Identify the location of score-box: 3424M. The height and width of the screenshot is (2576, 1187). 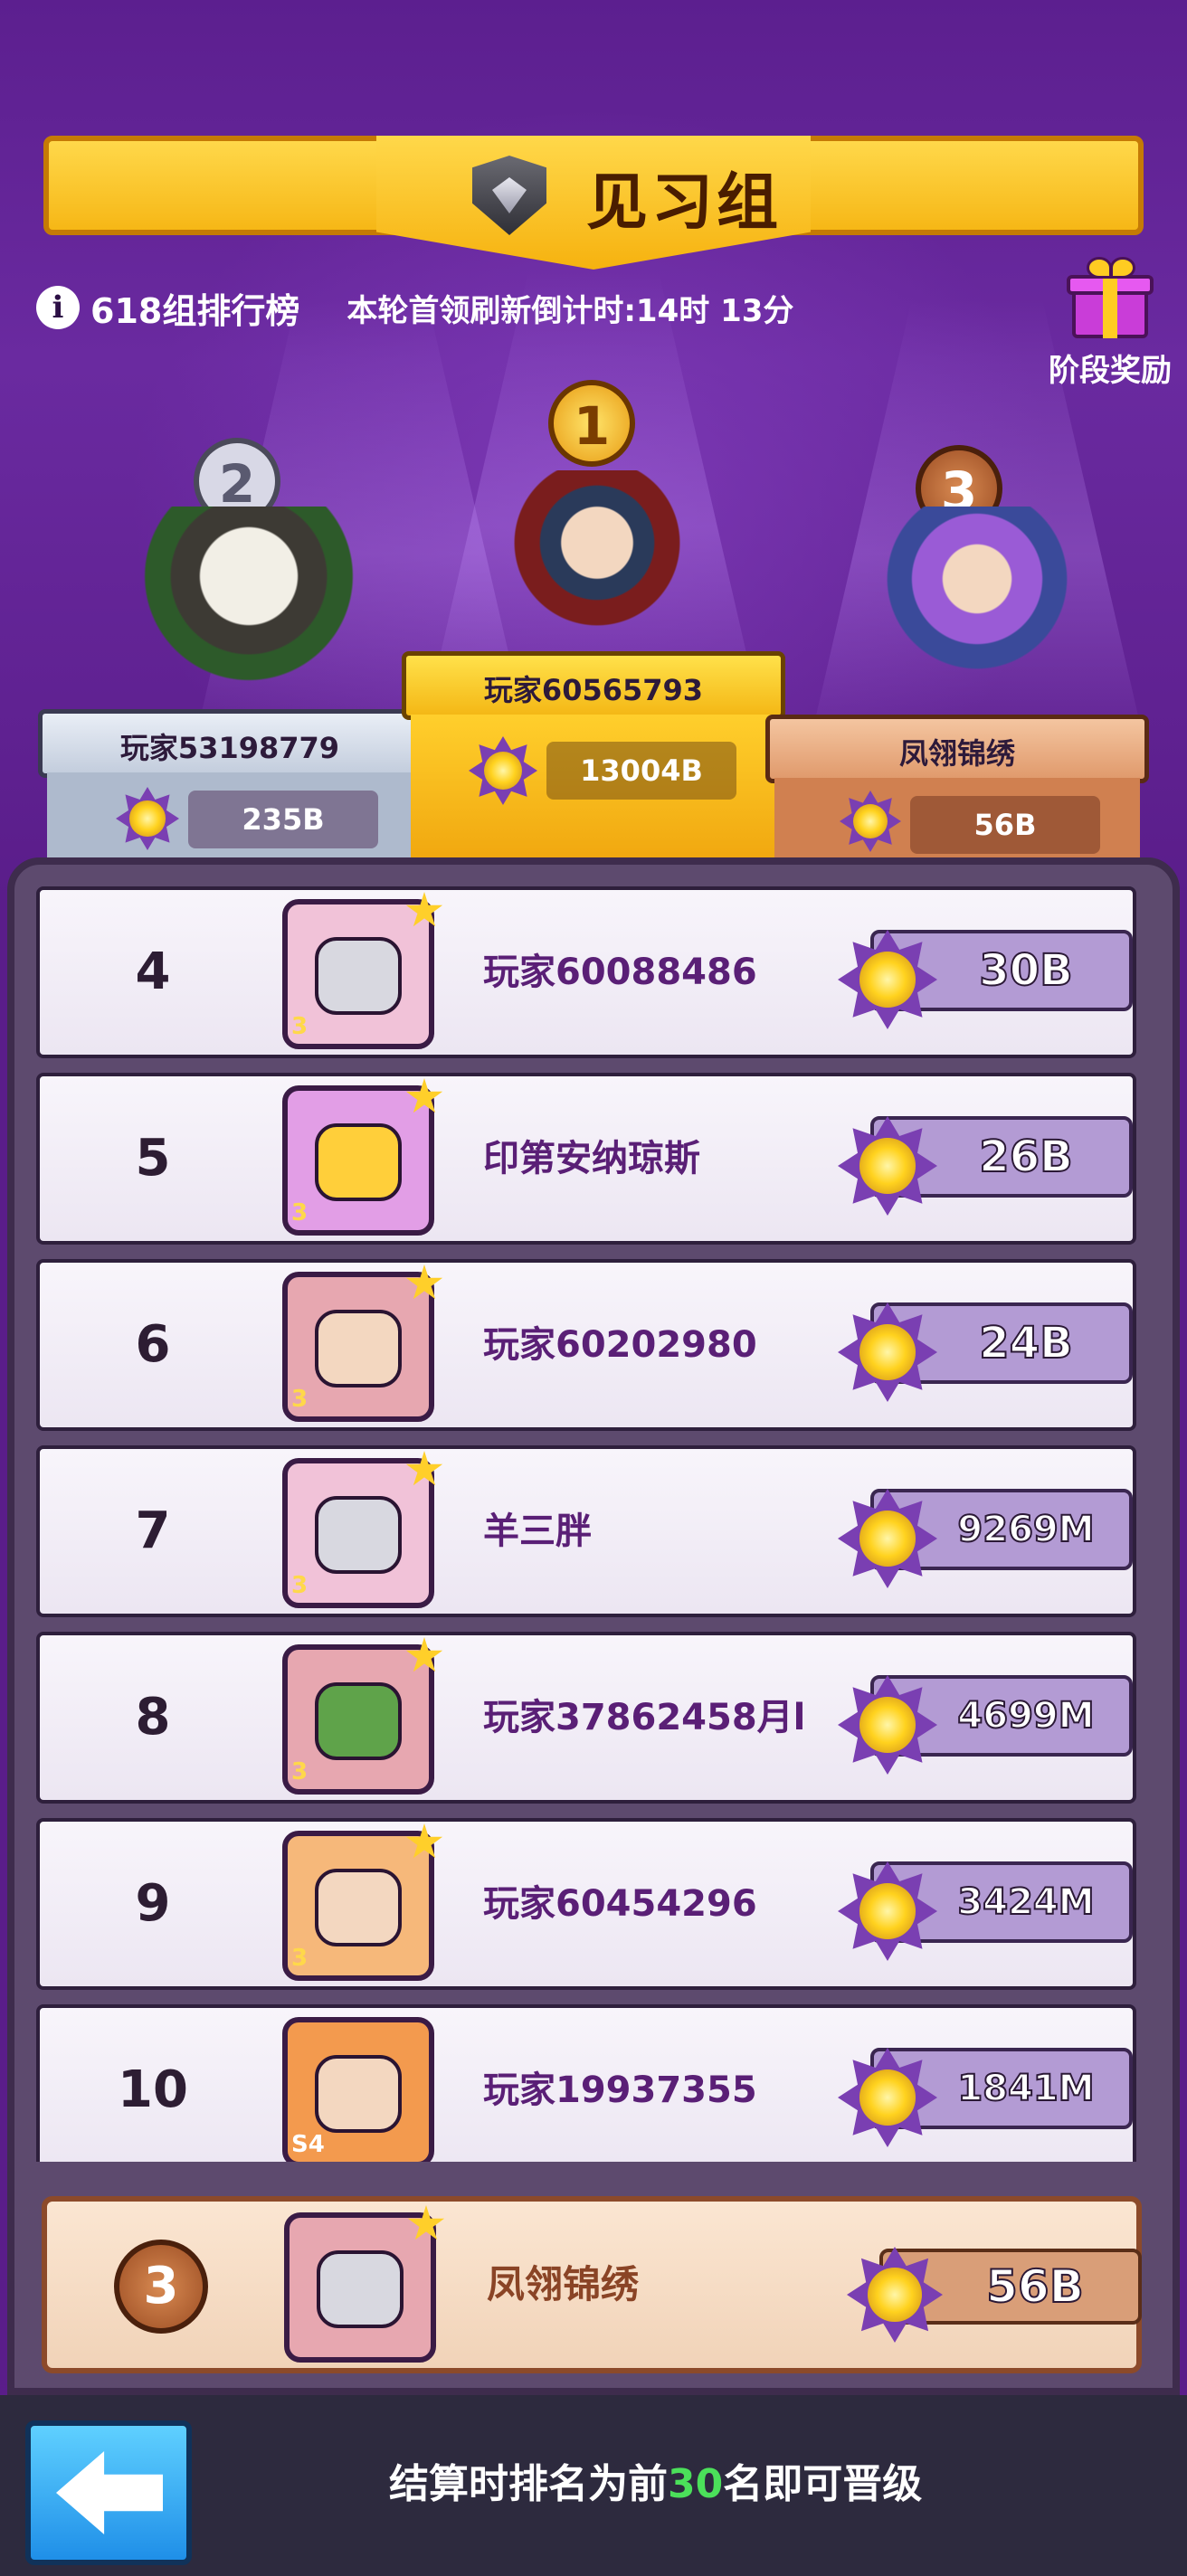
(985, 1911).